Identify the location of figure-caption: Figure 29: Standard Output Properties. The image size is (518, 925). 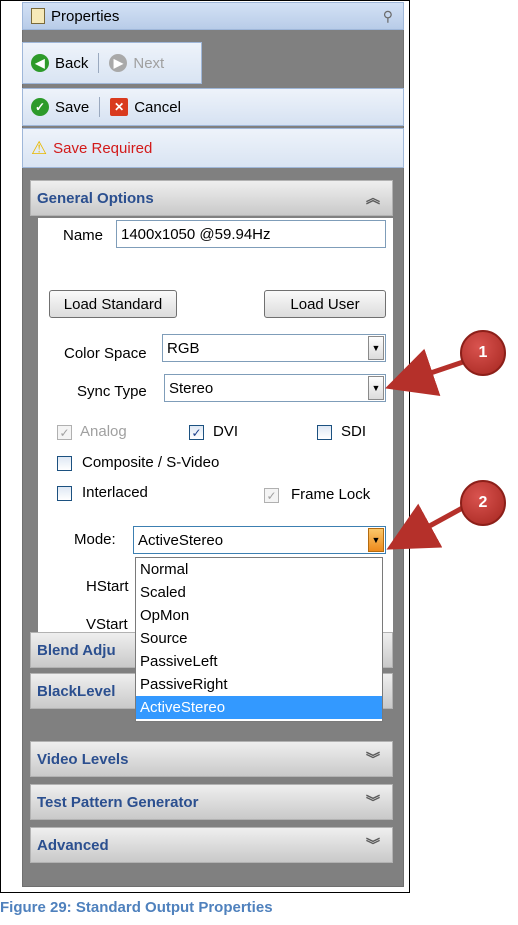
(136, 907).